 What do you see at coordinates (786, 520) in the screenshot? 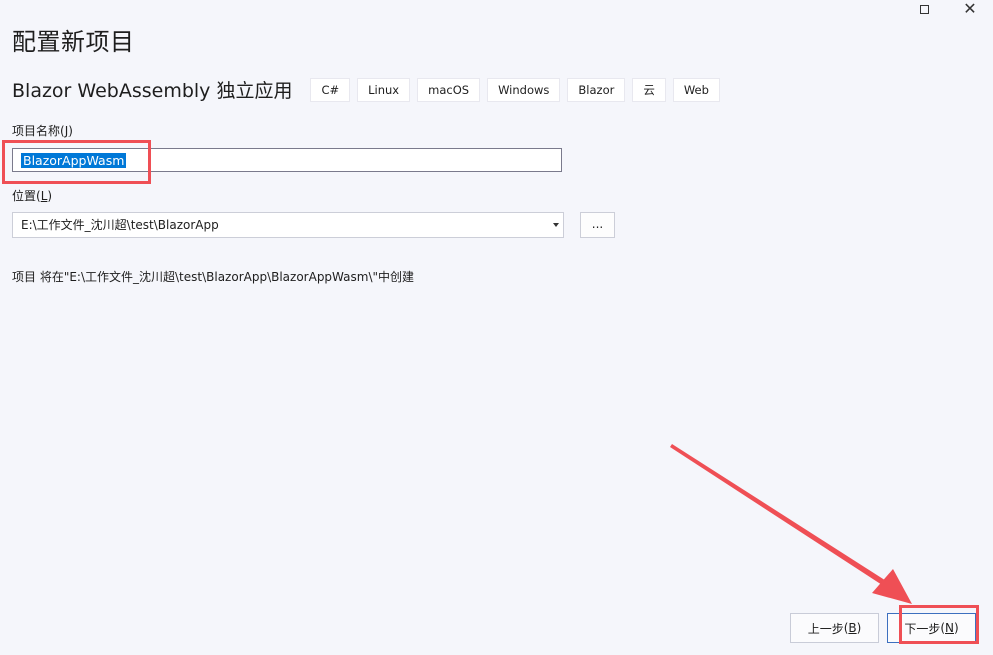
I see `annotation-arrow-shaft` at bounding box center [786, 520].